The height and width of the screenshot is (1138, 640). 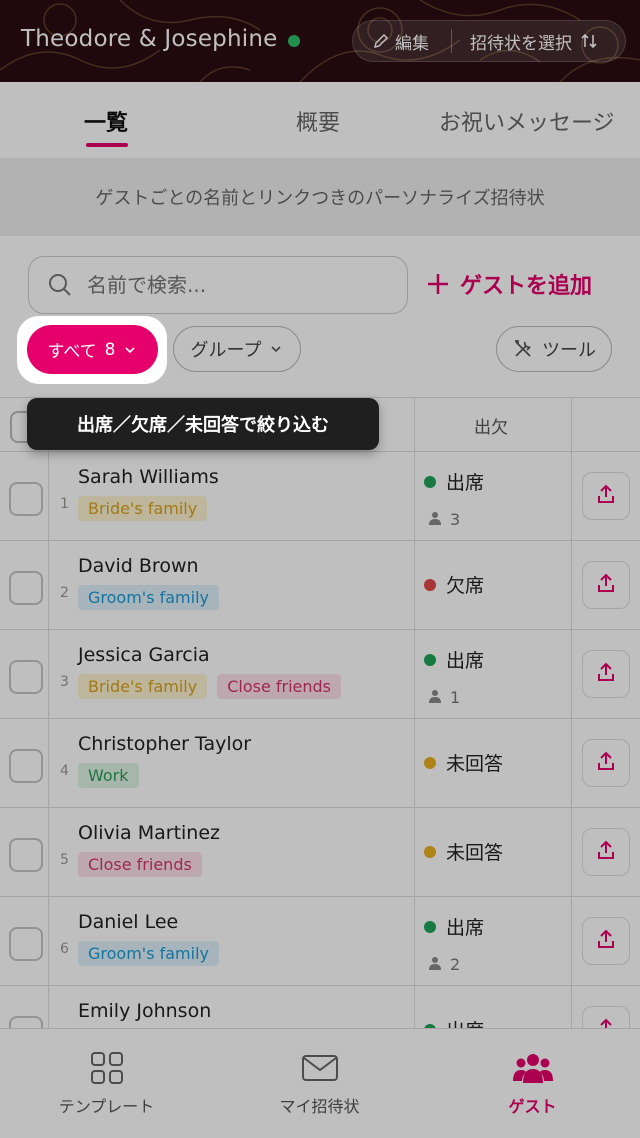 I want to click on guest-name: Emily Johnson, so click(x=144, y=1011).